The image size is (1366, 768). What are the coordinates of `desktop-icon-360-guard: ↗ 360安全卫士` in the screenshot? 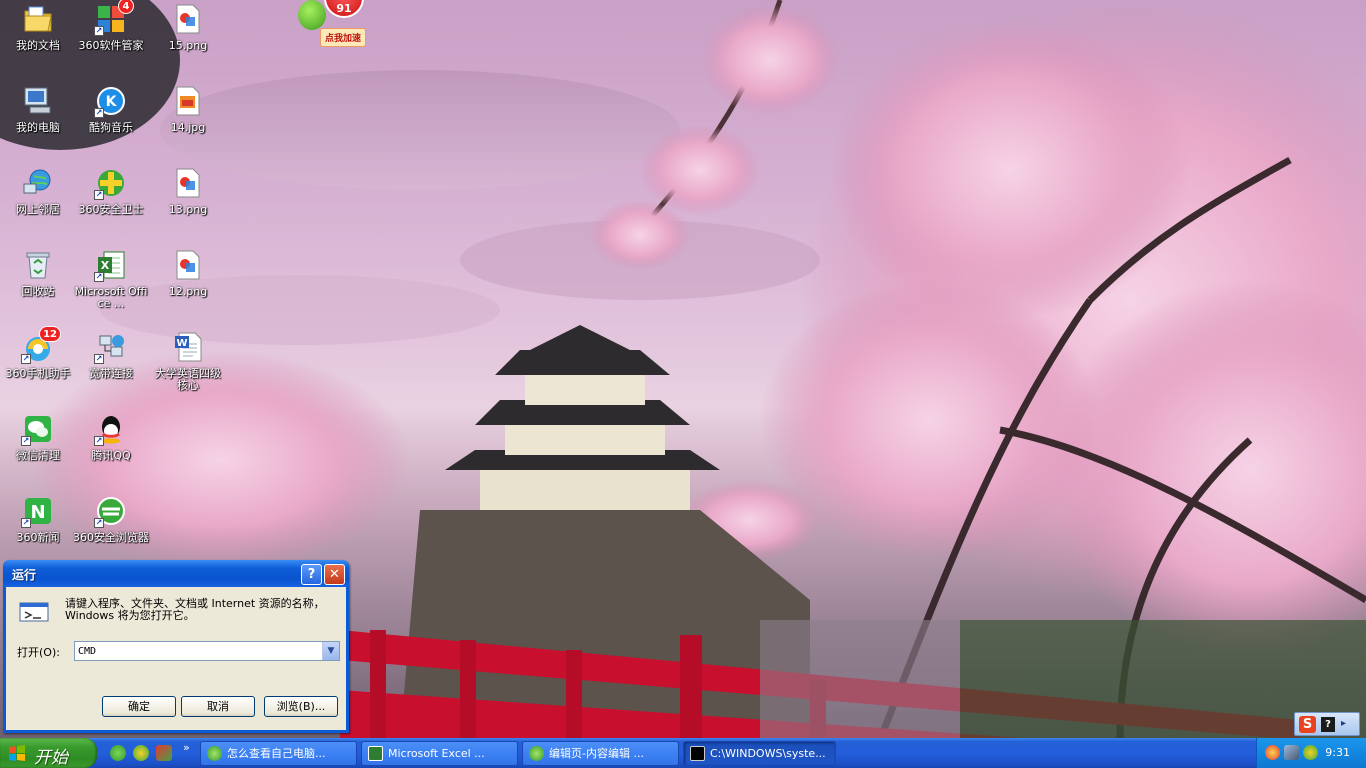 It's located at (111, 204).